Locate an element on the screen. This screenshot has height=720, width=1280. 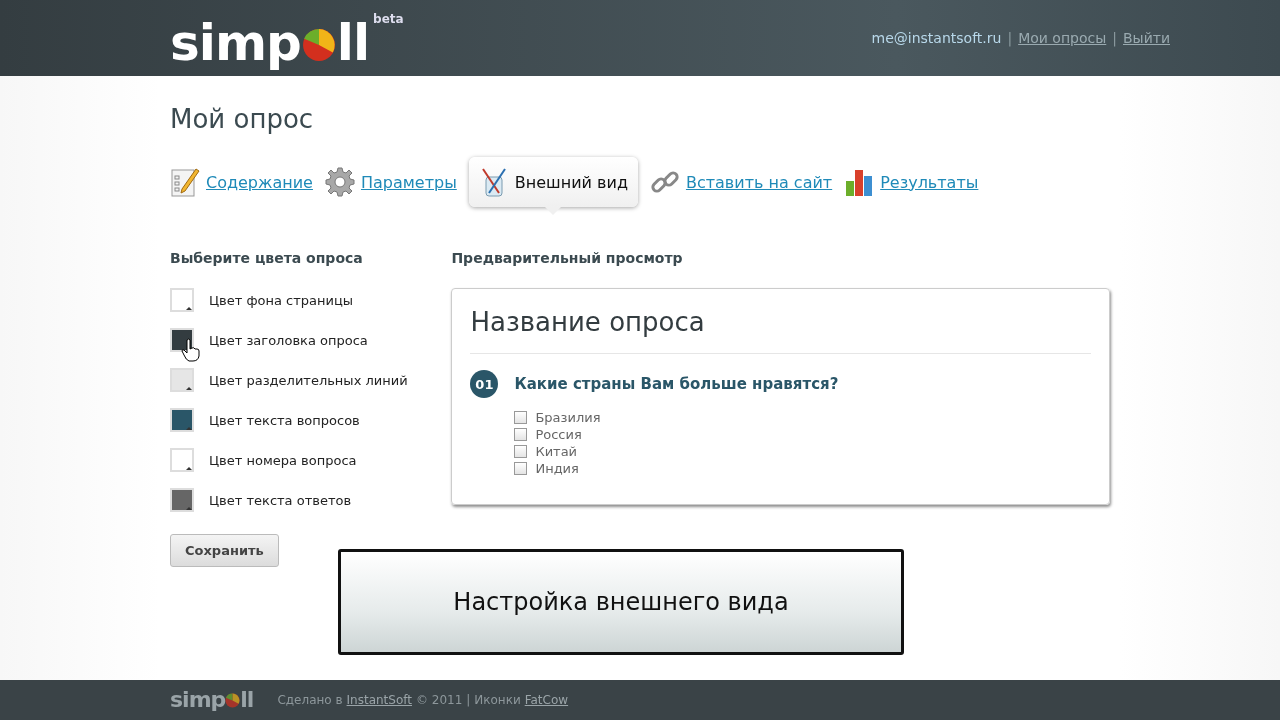
save-button: Сохранить is located at coordinates (224, 550).